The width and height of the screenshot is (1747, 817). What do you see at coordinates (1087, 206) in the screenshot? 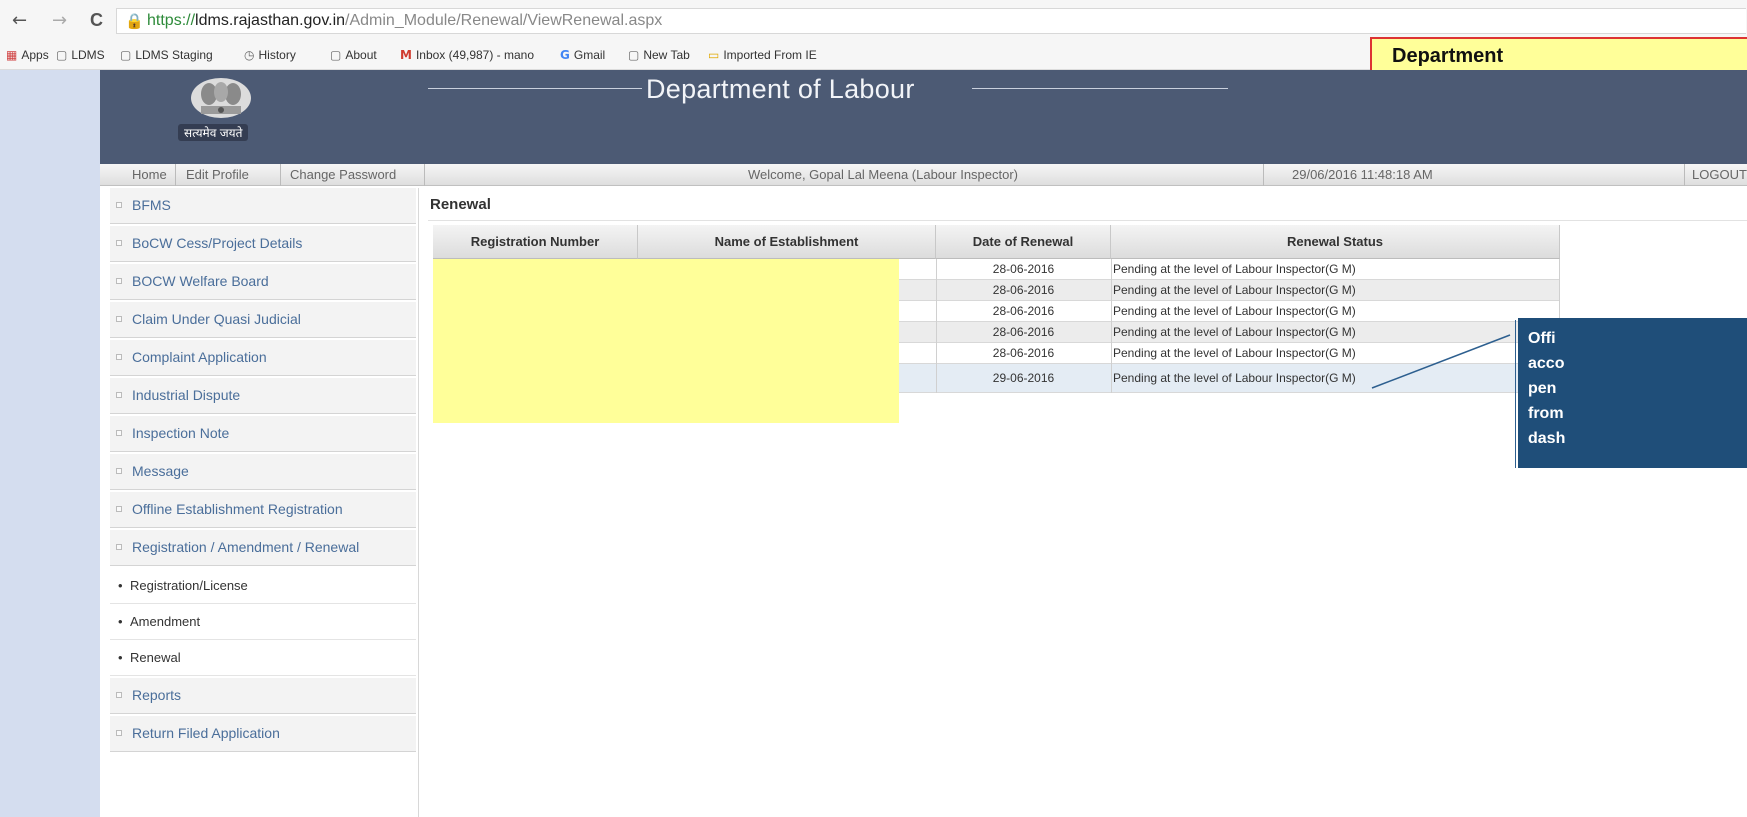
I see `section-title: Renewal` at bounding box center [1087, 206].